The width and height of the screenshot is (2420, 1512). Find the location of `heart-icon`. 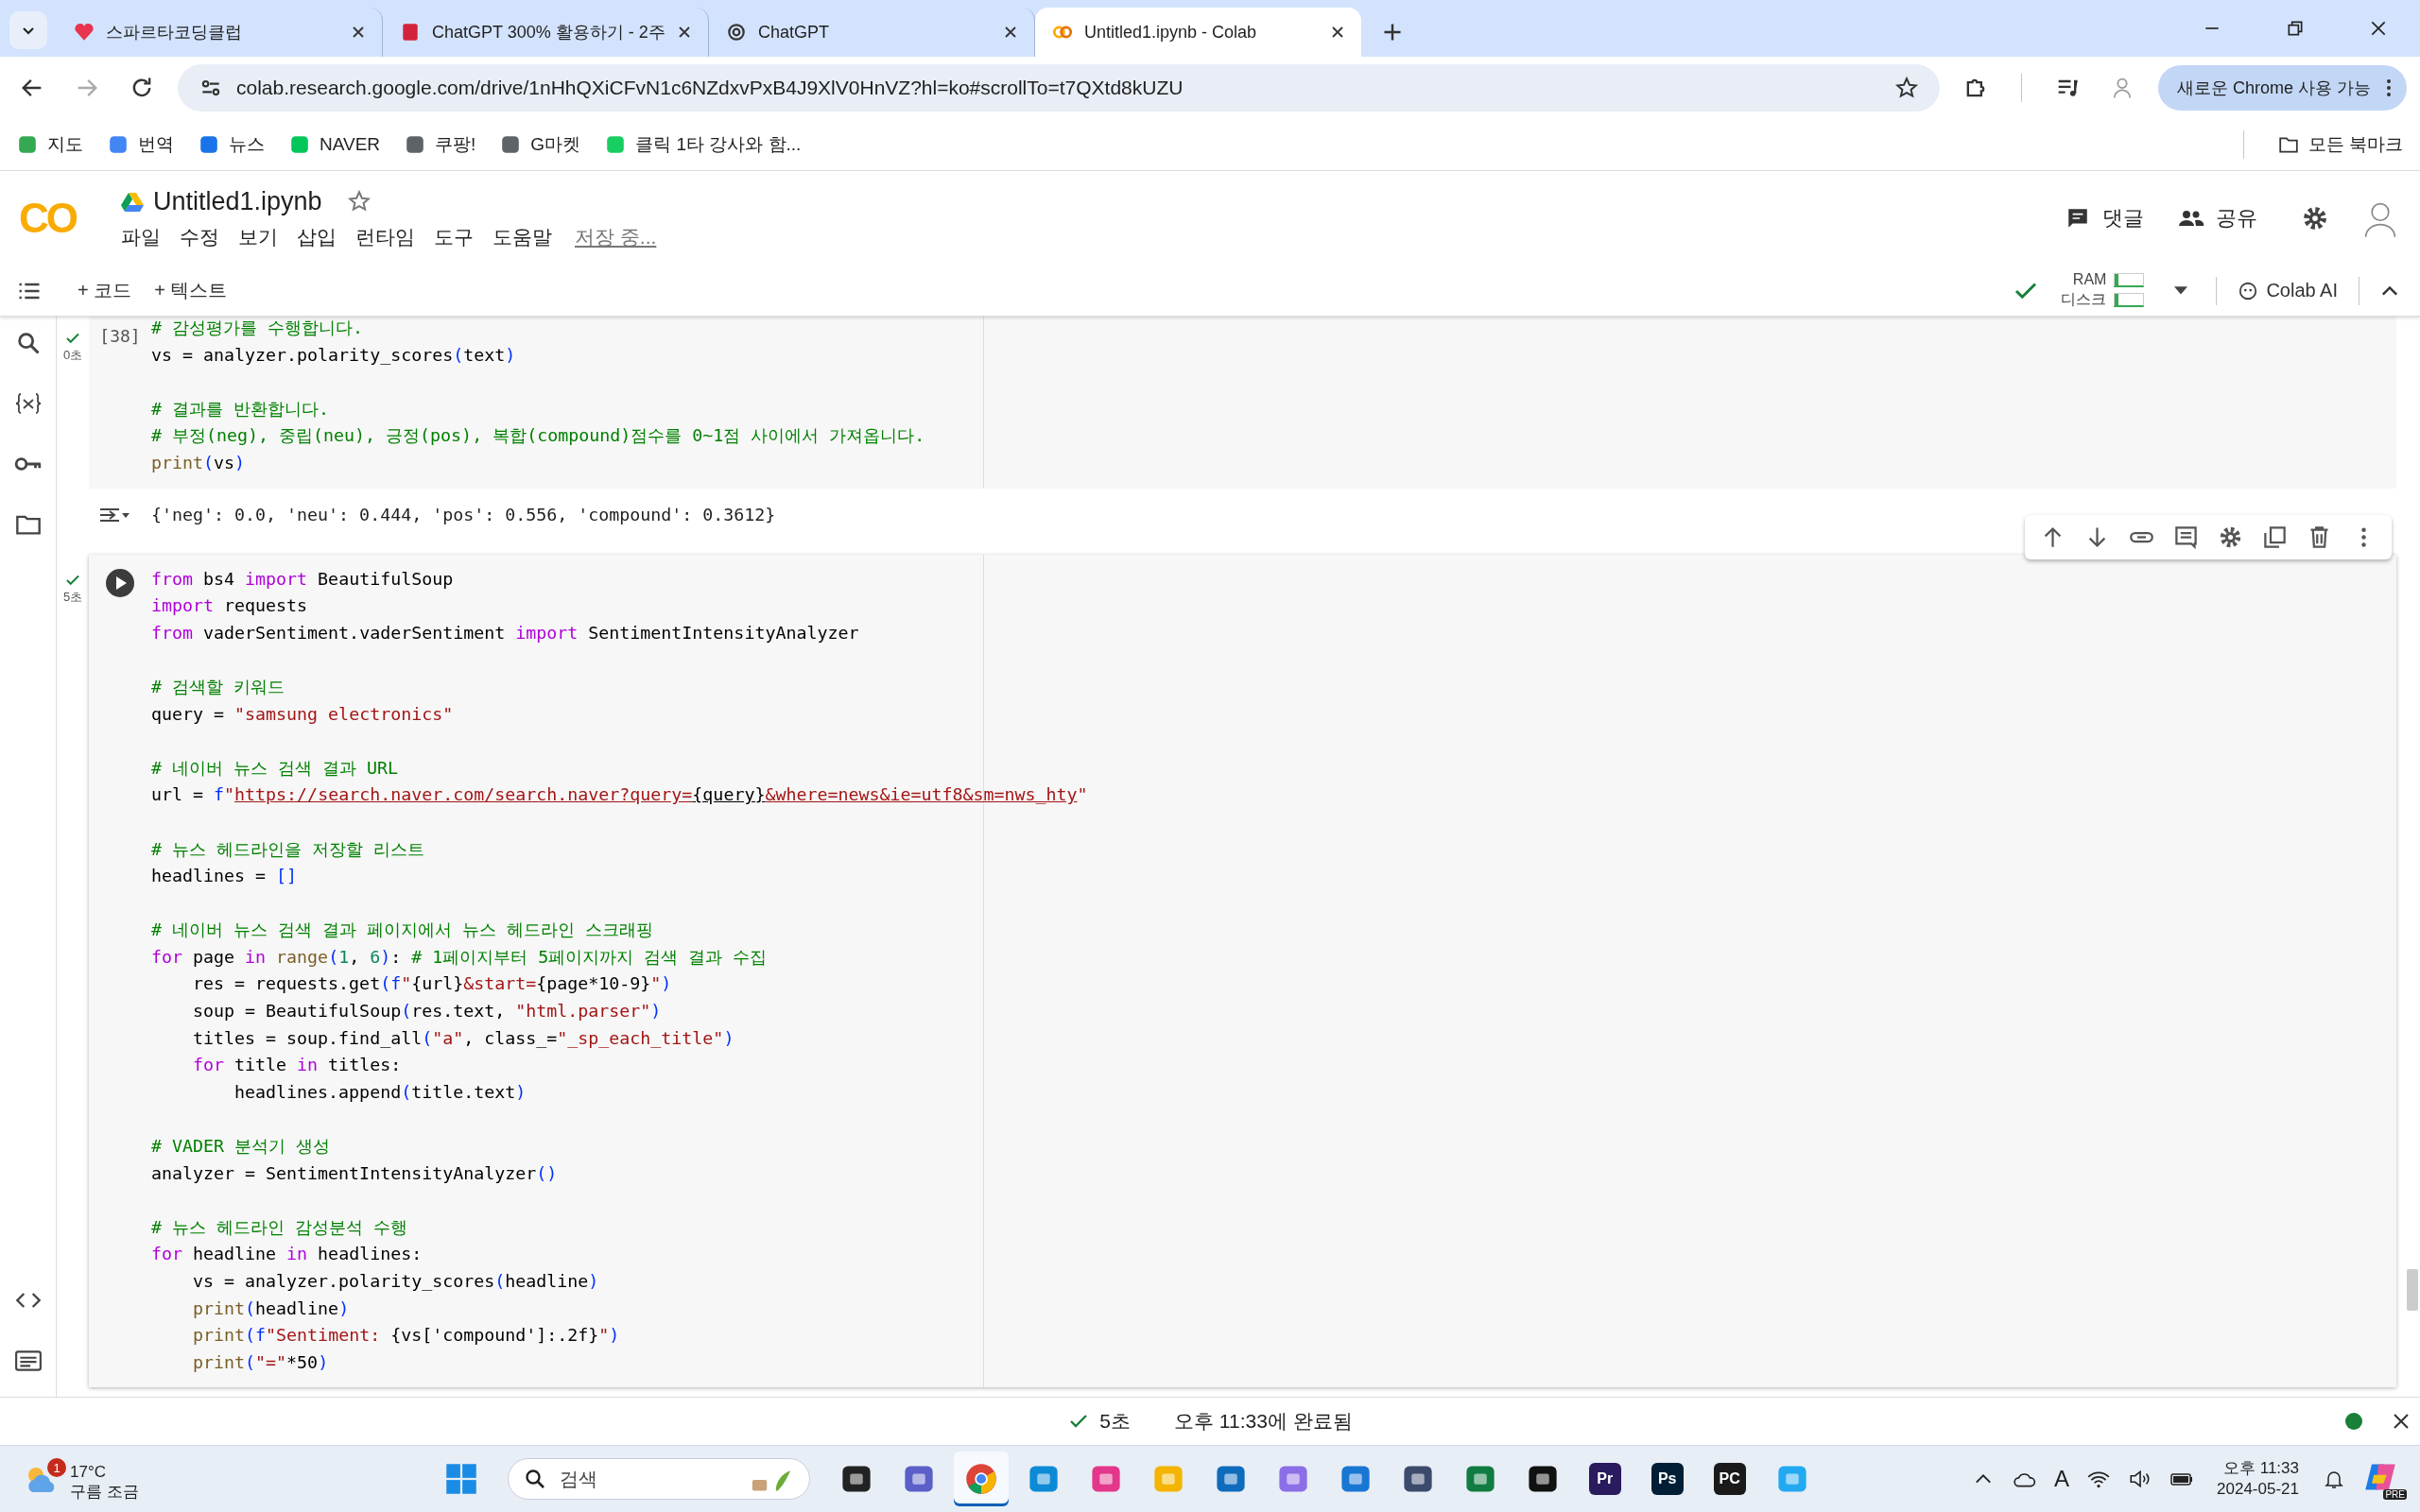

heart-icon is located at coordinates (84, 32).